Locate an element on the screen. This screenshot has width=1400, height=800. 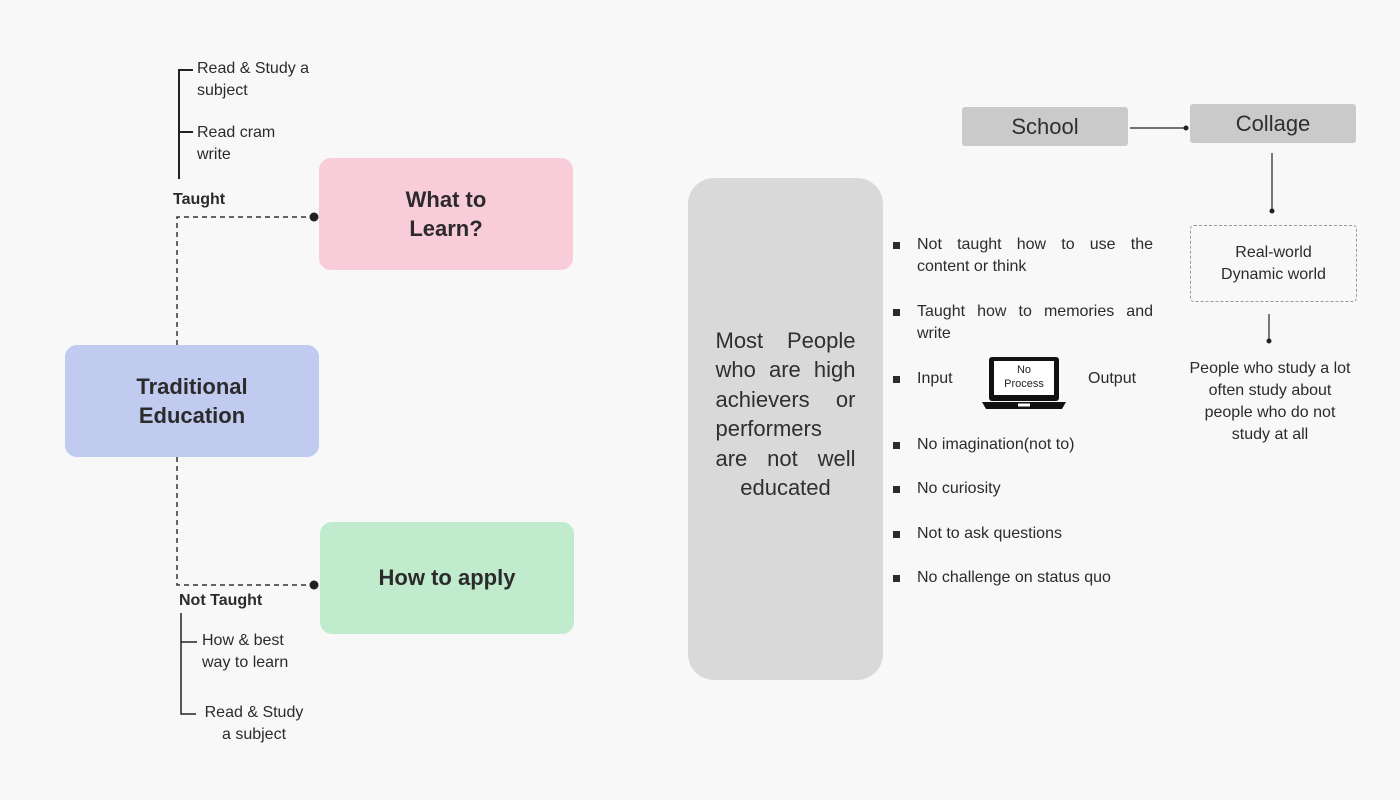
how-to-apply-node: How to apply is located at coordinates (447, 578).